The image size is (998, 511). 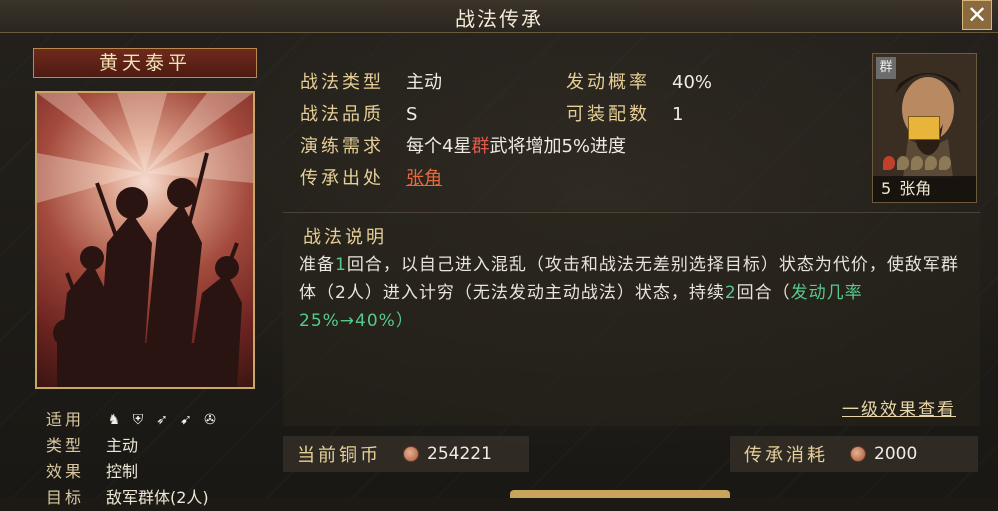 I want to click on shield-icon: ⛨, so click(x=138, y=420).